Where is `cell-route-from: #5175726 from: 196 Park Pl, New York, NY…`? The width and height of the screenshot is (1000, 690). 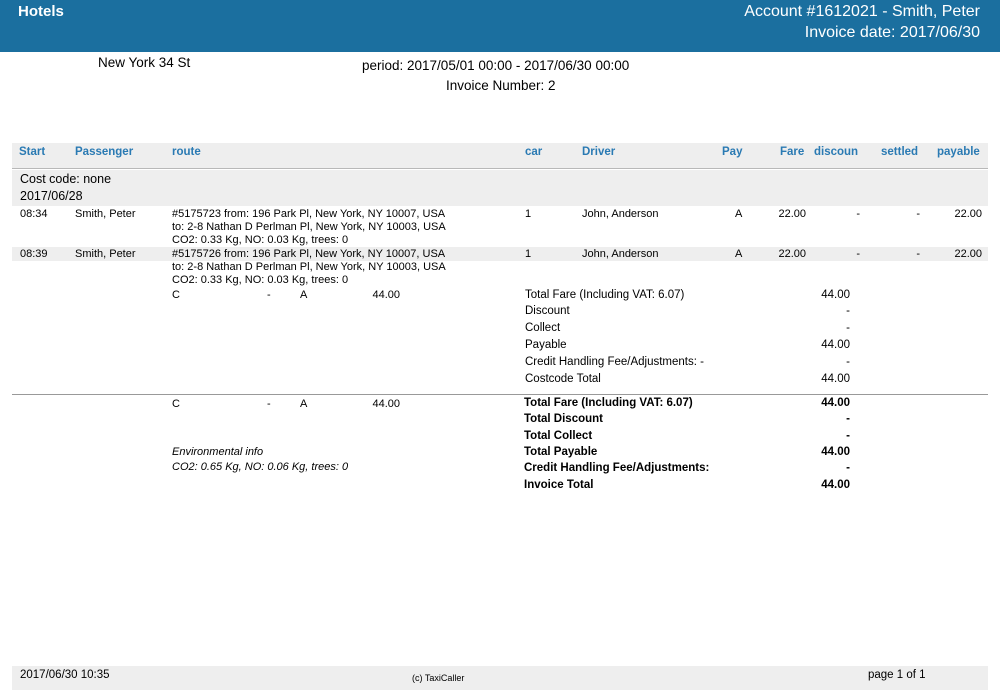 cell-route-from: #5175726 from: 196 Park Pl, New York, NY… is located at coordinates (309, 254).